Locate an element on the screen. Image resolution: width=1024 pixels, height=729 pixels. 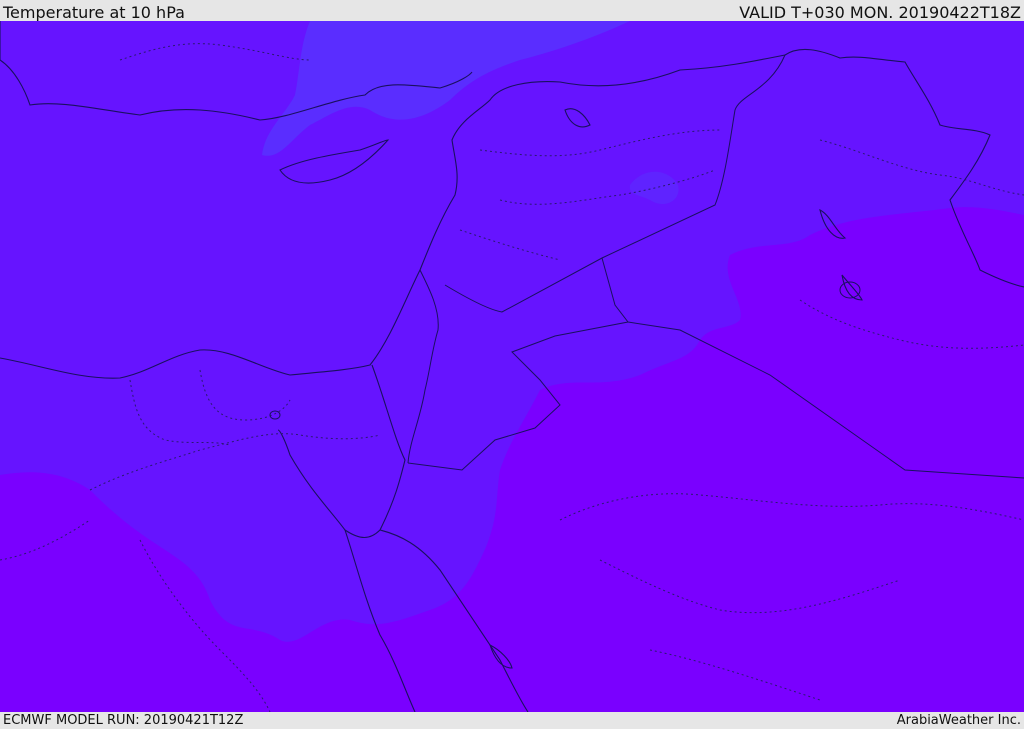
map-title: Temperature at 10 hPa is located at coordinates (94, 12).